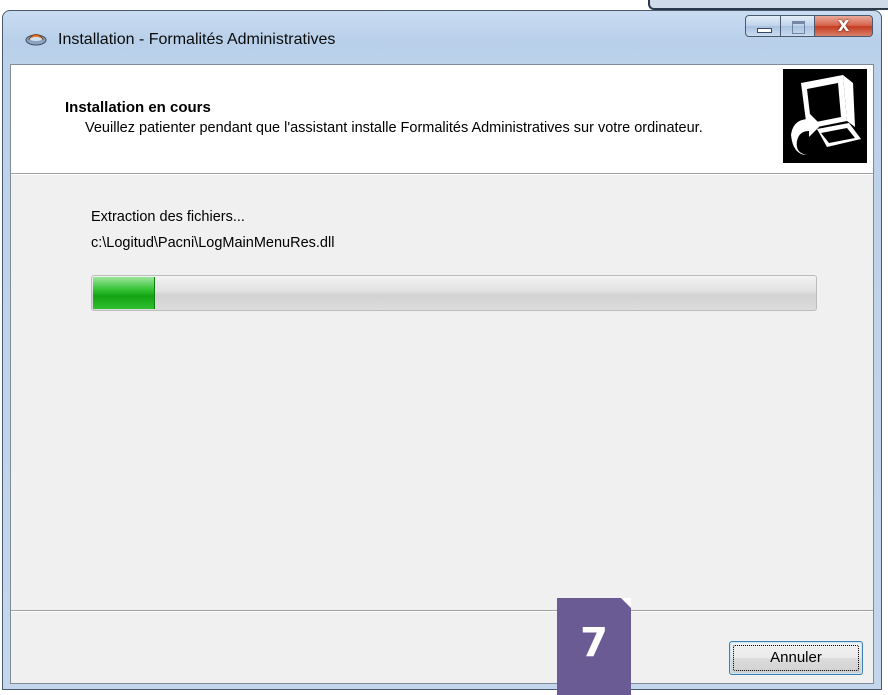 Image resolution: width=888 pixels, height=695 pixels. I want to click on current-file-path: c:\Logitud\Pacni\LogMainMenuRes.dll, so click(213, 243).